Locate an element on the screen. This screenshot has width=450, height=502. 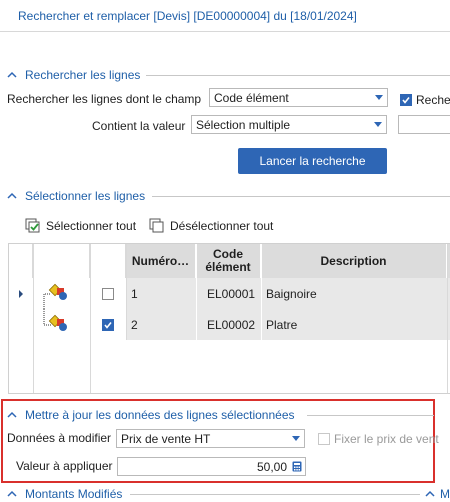
select-section-header: Sélectionner les lignes is located at coordinates (225, 196).